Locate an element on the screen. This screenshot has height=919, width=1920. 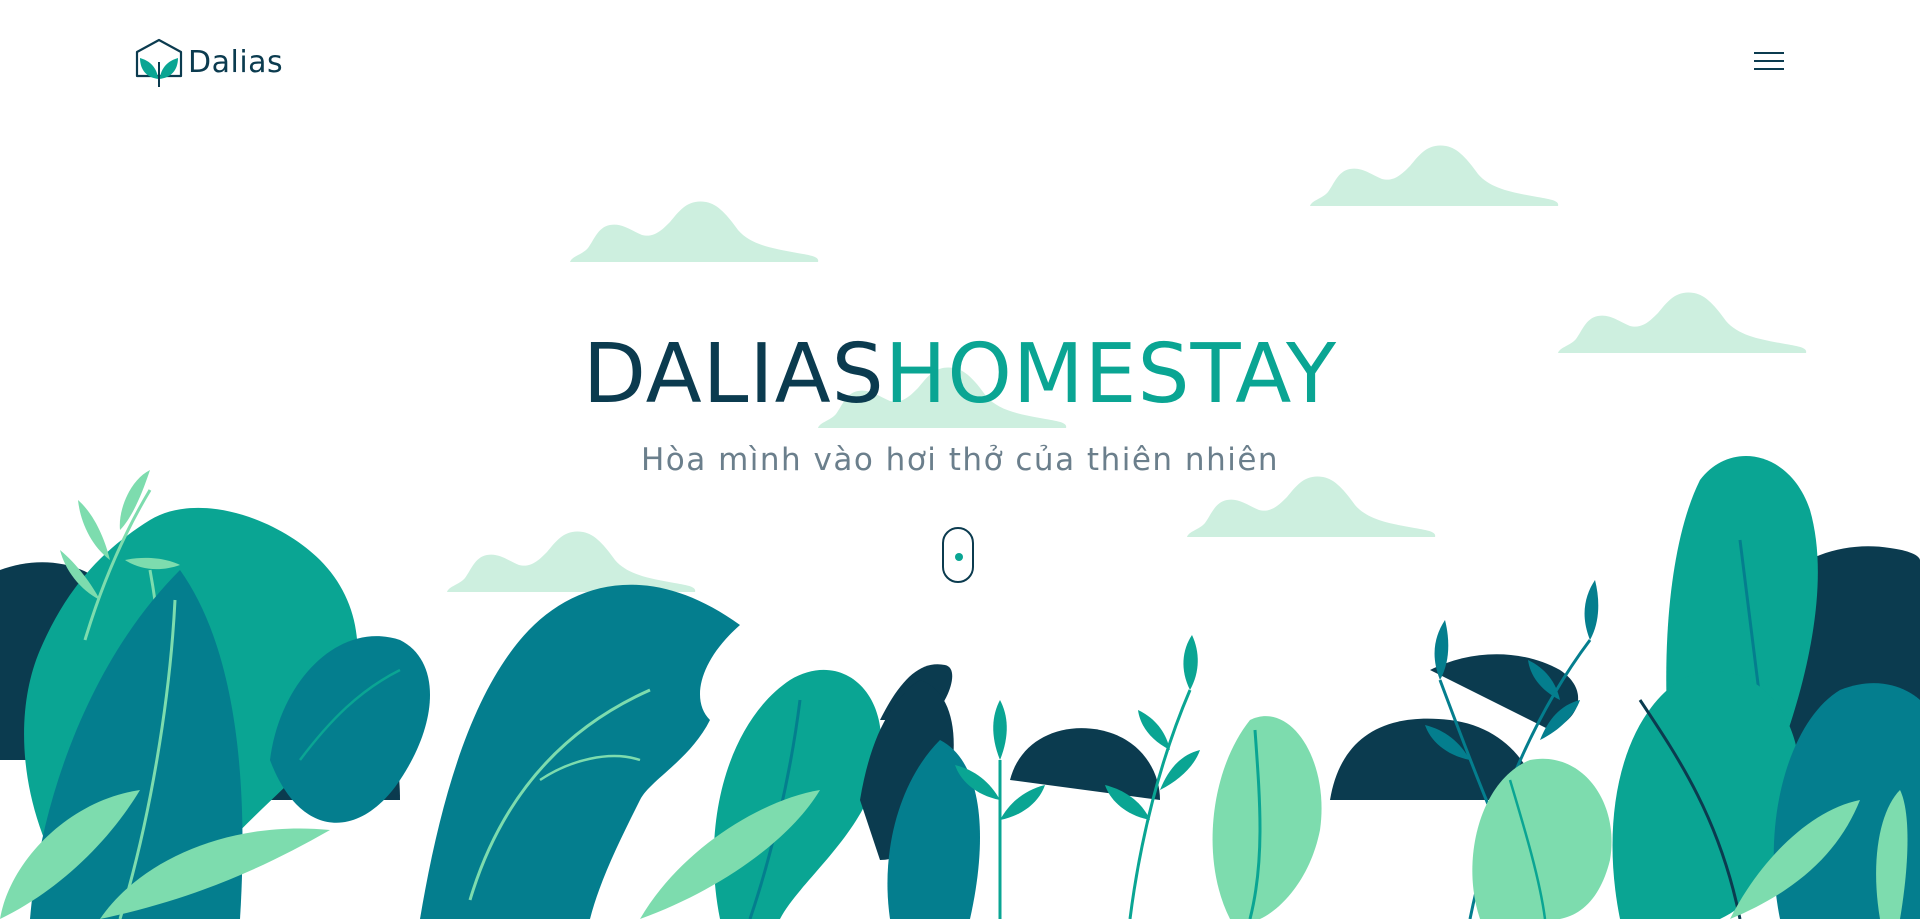
hero-subtitle: Hòa mình vào hơi thở của thiên nhiên is located at coordinates (960, 460).